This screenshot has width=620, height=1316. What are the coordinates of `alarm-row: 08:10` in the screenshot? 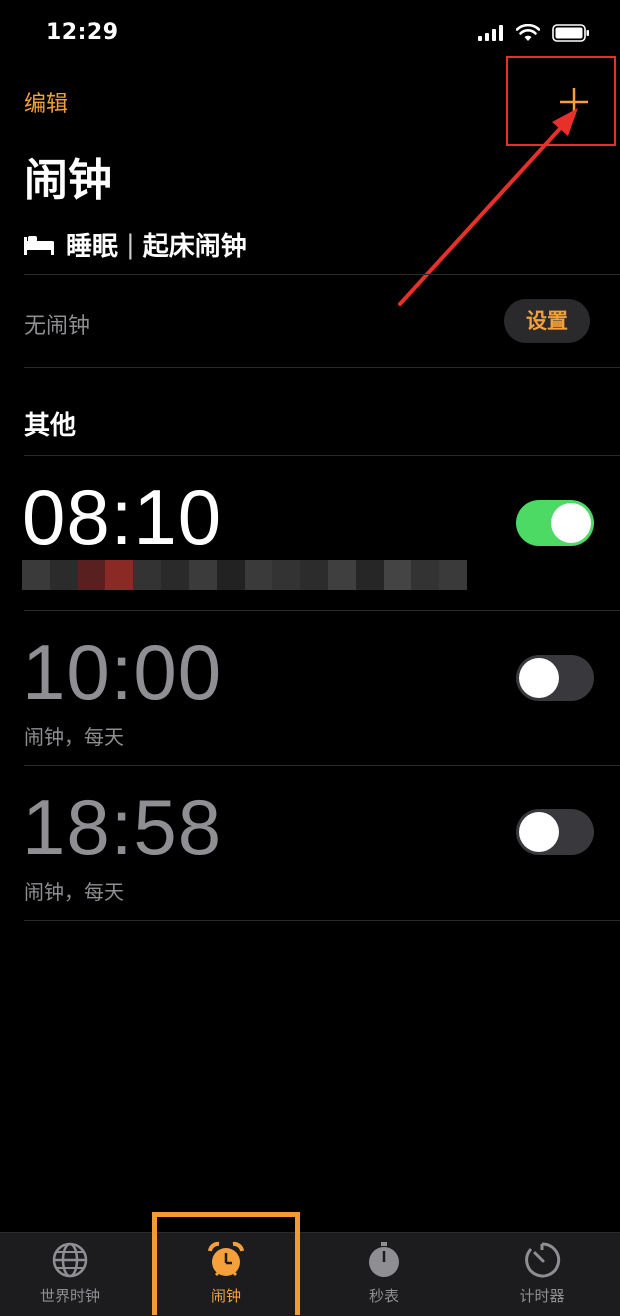 It's located at (310, 533).